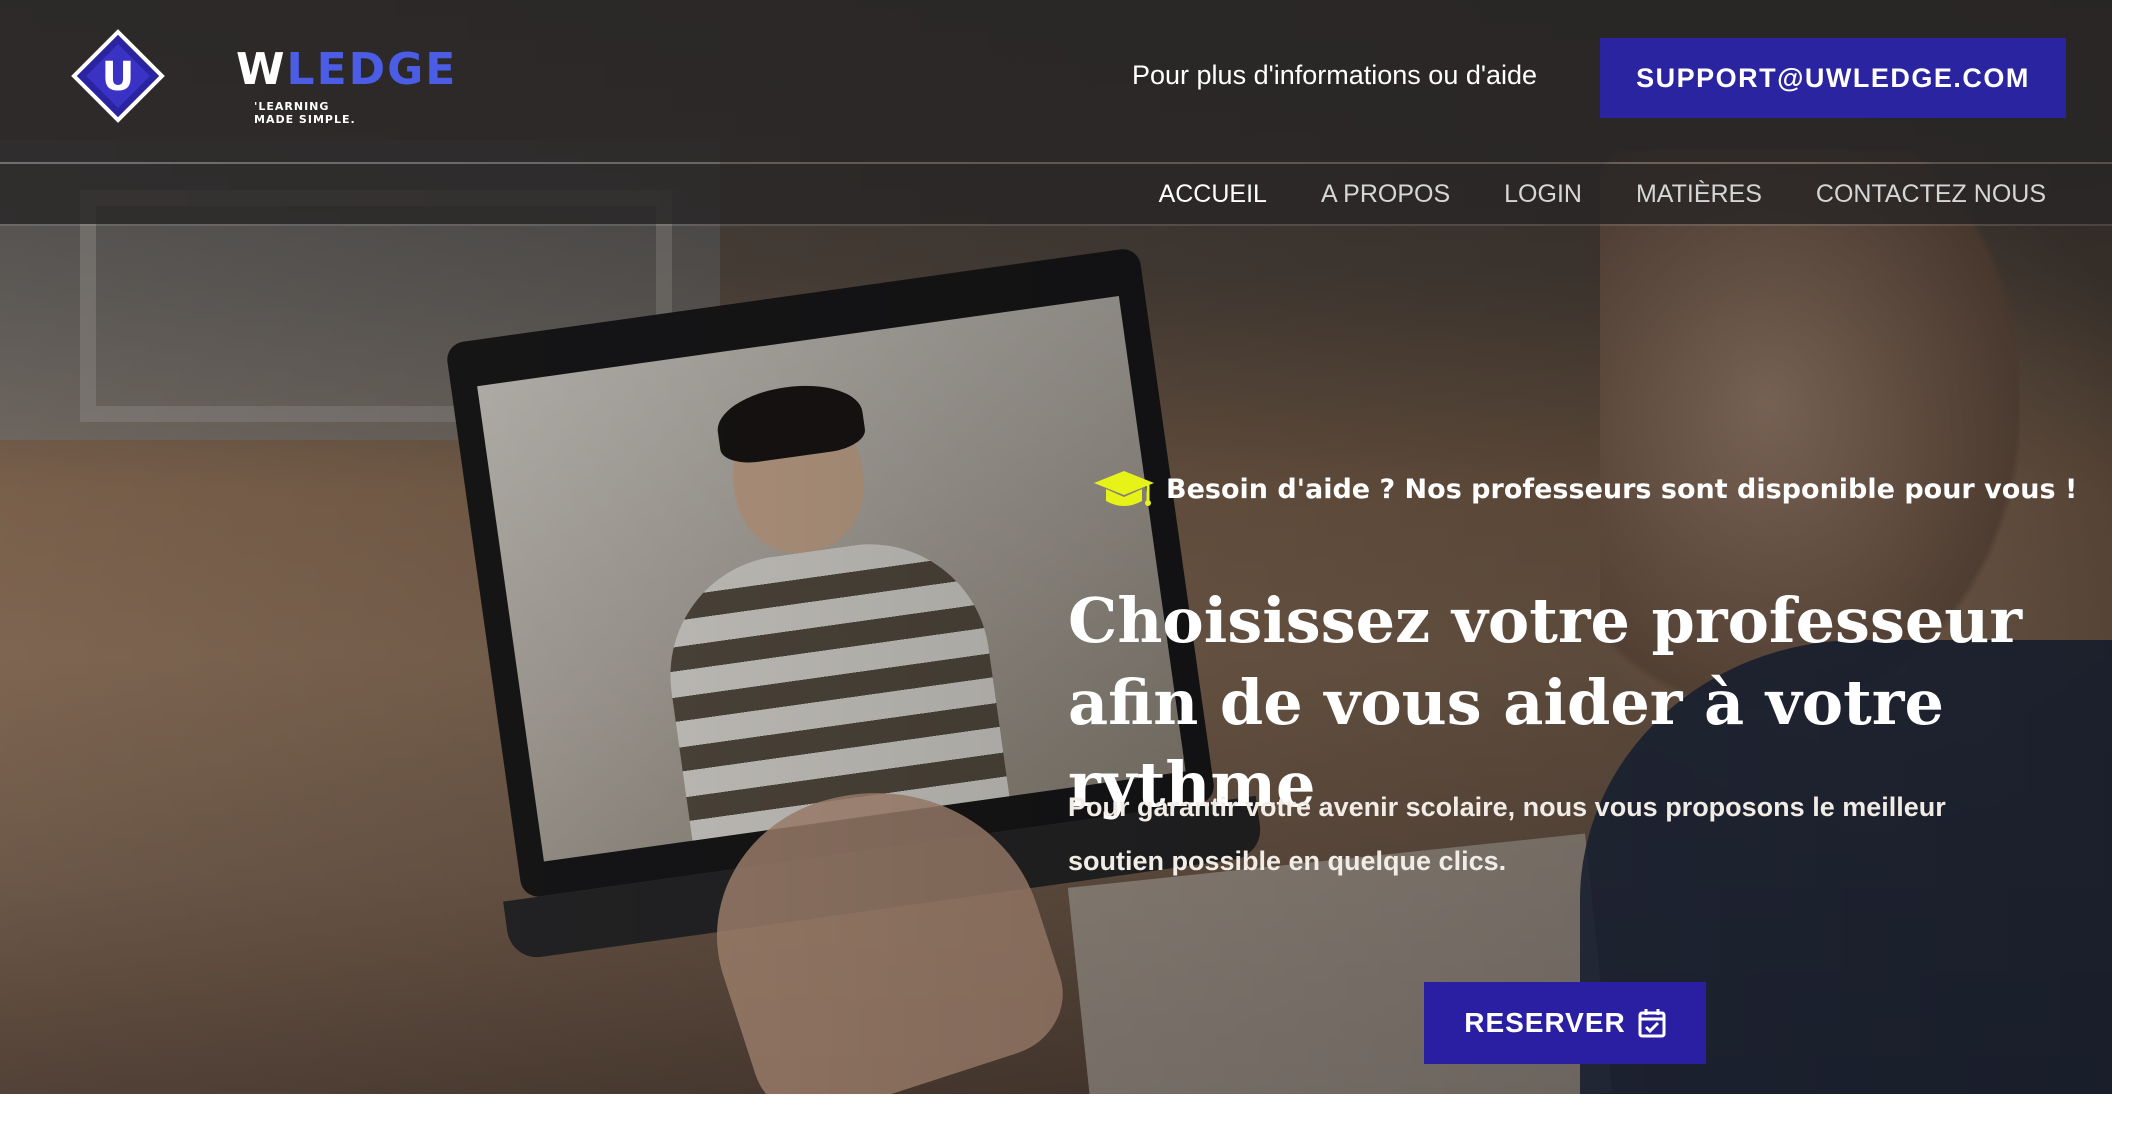  What do you see at coordinates (1213, 194) in the screenshot?
I see `nav-item-accueil: ACCUEIL` at bounding box center [1213, 194].